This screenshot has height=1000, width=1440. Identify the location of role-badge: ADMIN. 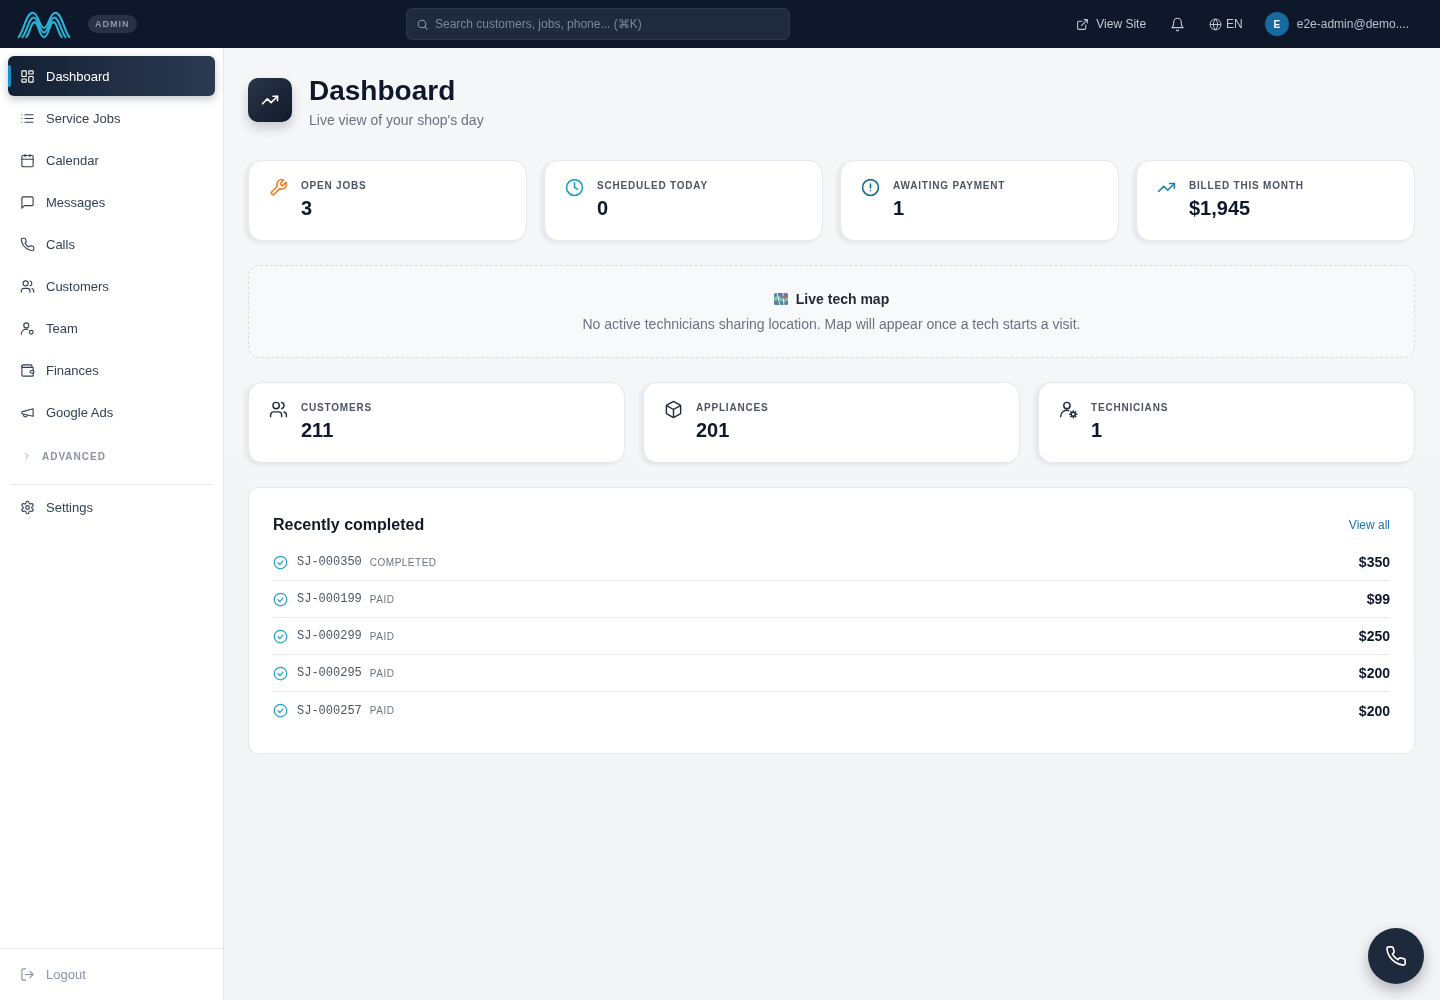
(112, 24).